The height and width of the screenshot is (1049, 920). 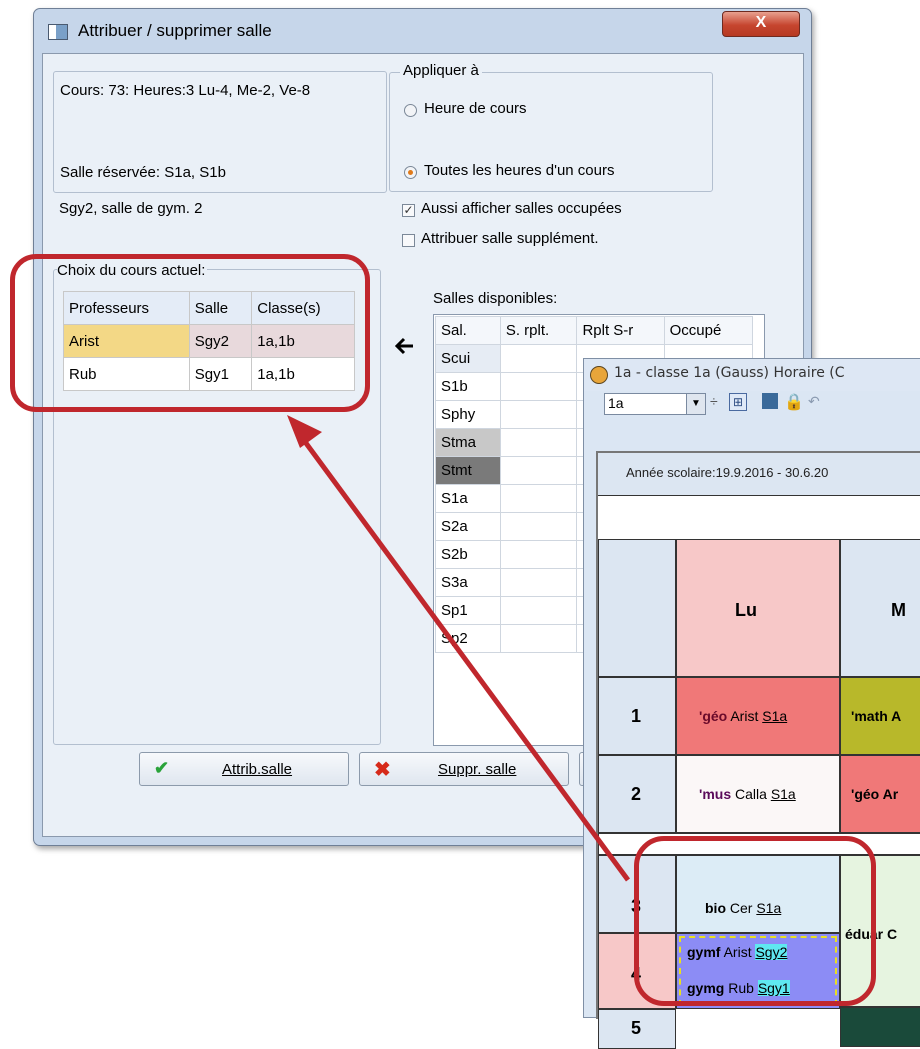 I want to click on room-cell: Scui, so click(x=468, y=358).